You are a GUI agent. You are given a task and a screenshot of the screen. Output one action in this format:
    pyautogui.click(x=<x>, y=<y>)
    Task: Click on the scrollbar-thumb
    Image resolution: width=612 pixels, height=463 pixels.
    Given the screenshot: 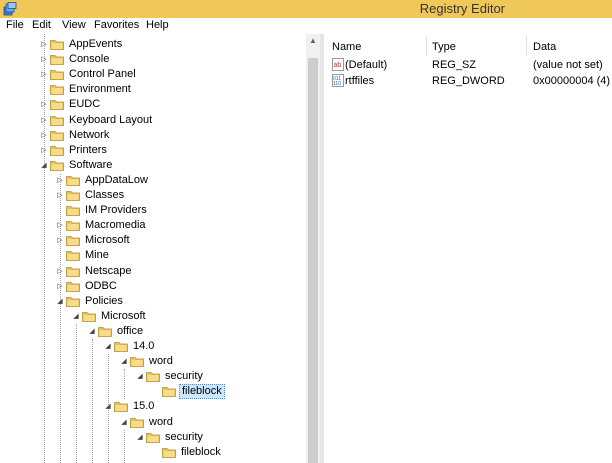 What is the action you would take?
    pyautogui.click(x=313, y=260)
    